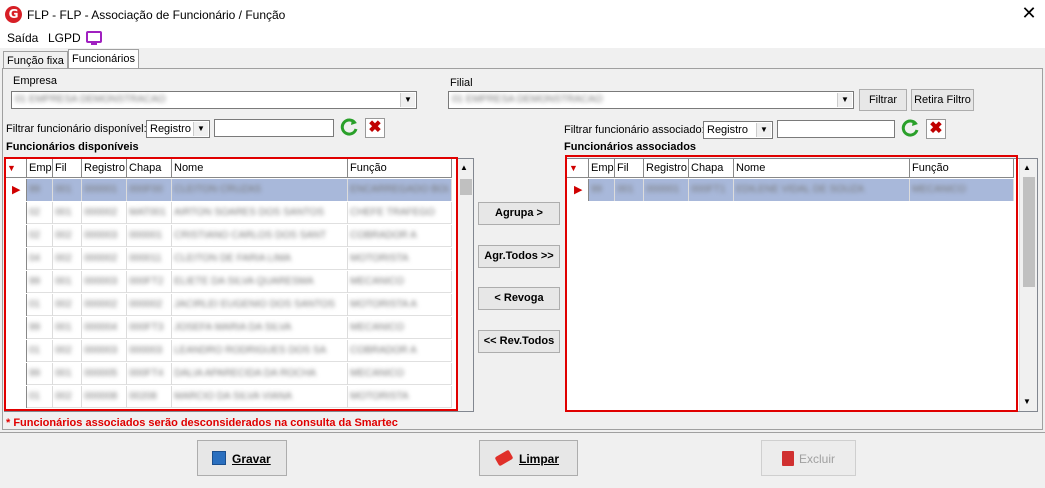  I want to click on vertical-scrollbar: ▲, so click(465, 285).